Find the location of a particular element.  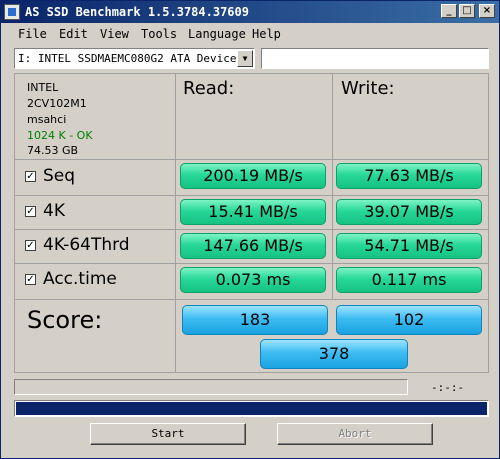

maximize-button: □ is located at coordinates (467, 11).